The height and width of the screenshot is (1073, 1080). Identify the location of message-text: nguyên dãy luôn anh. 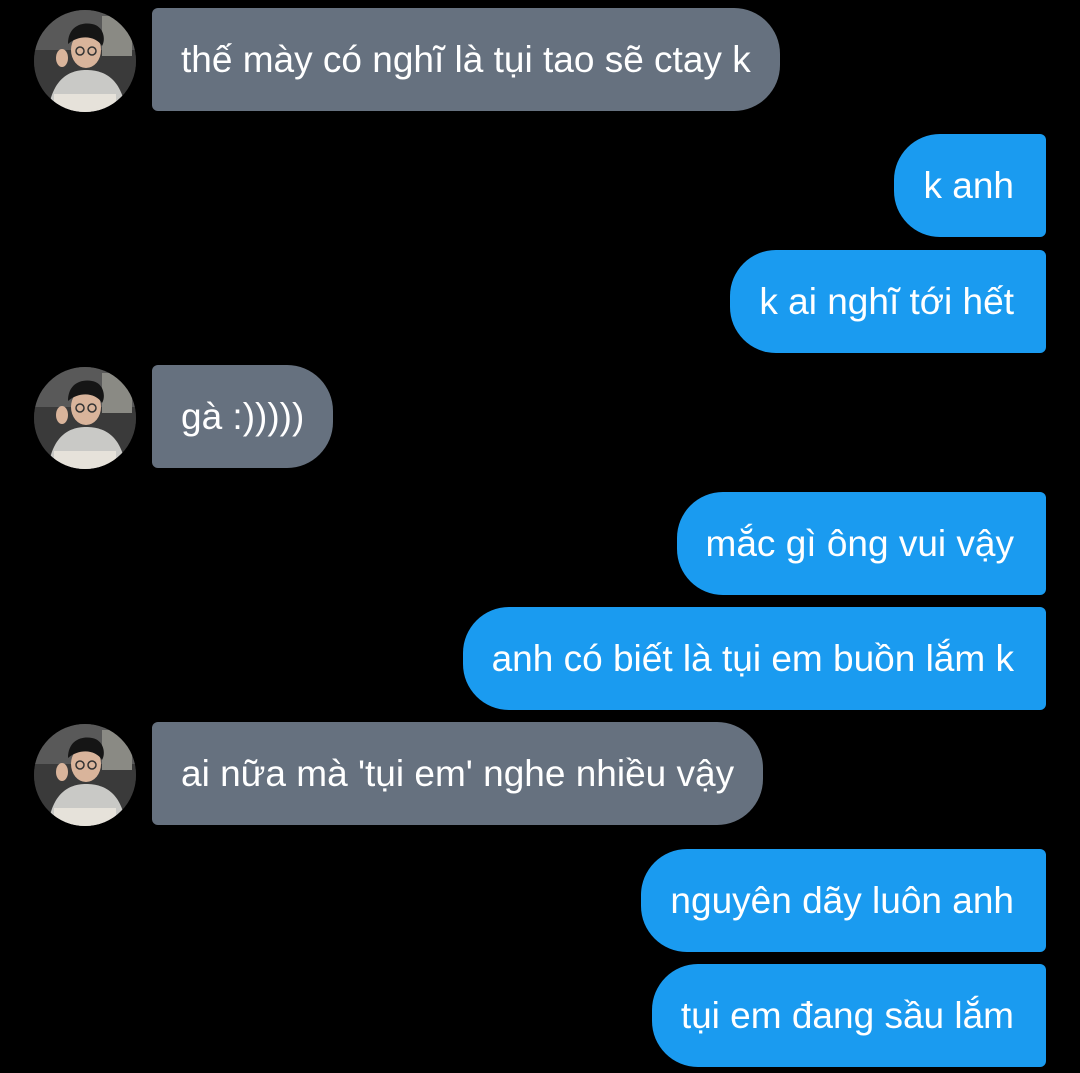
(842, 900).